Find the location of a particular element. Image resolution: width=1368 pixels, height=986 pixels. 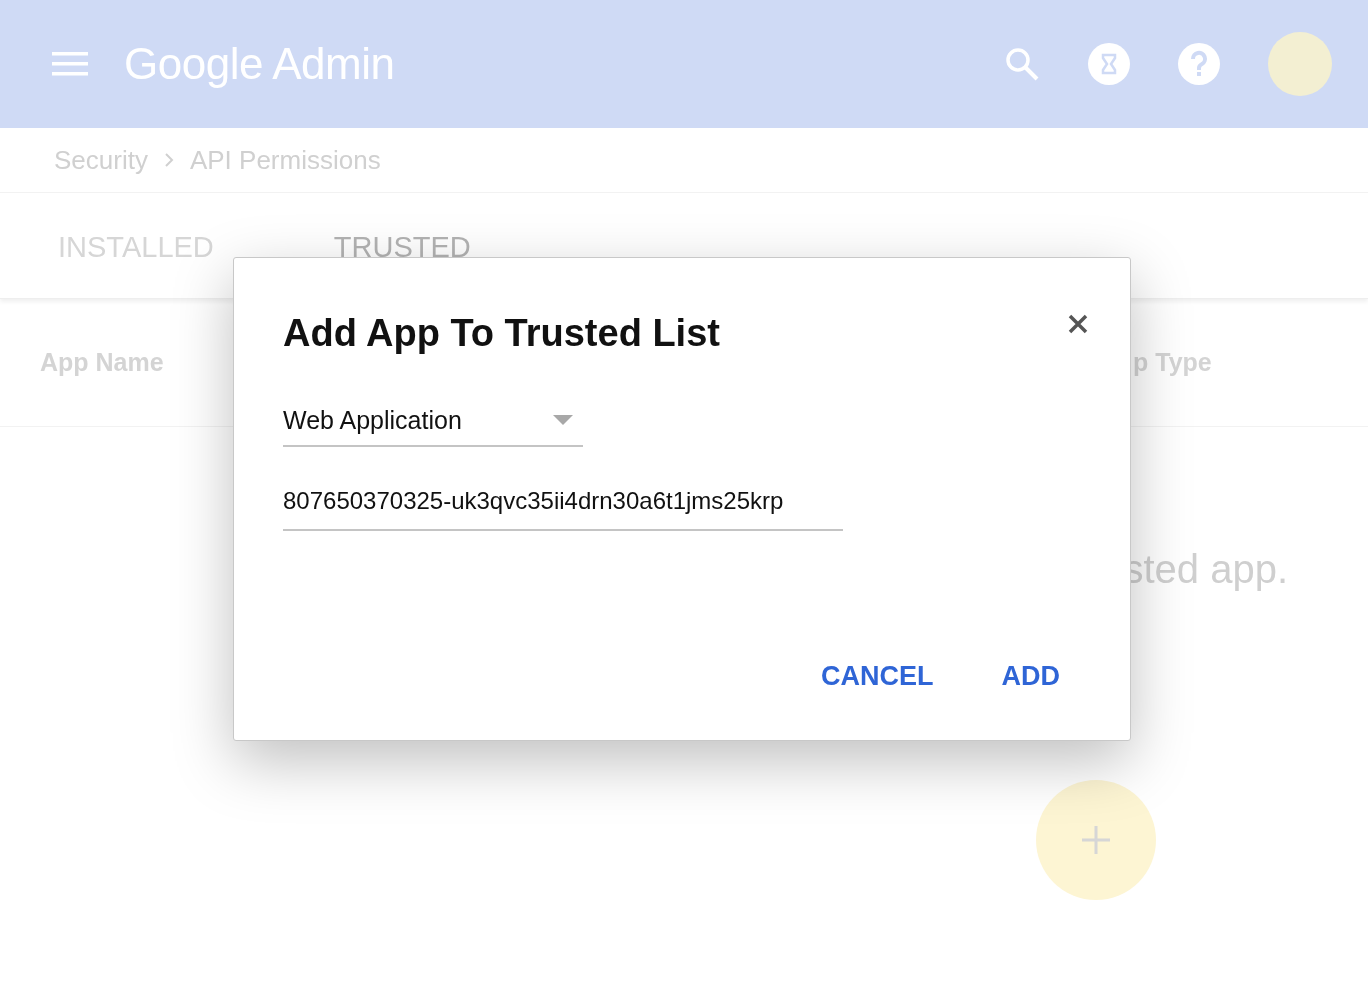

help-icon is located at coordinates (1199, 64).